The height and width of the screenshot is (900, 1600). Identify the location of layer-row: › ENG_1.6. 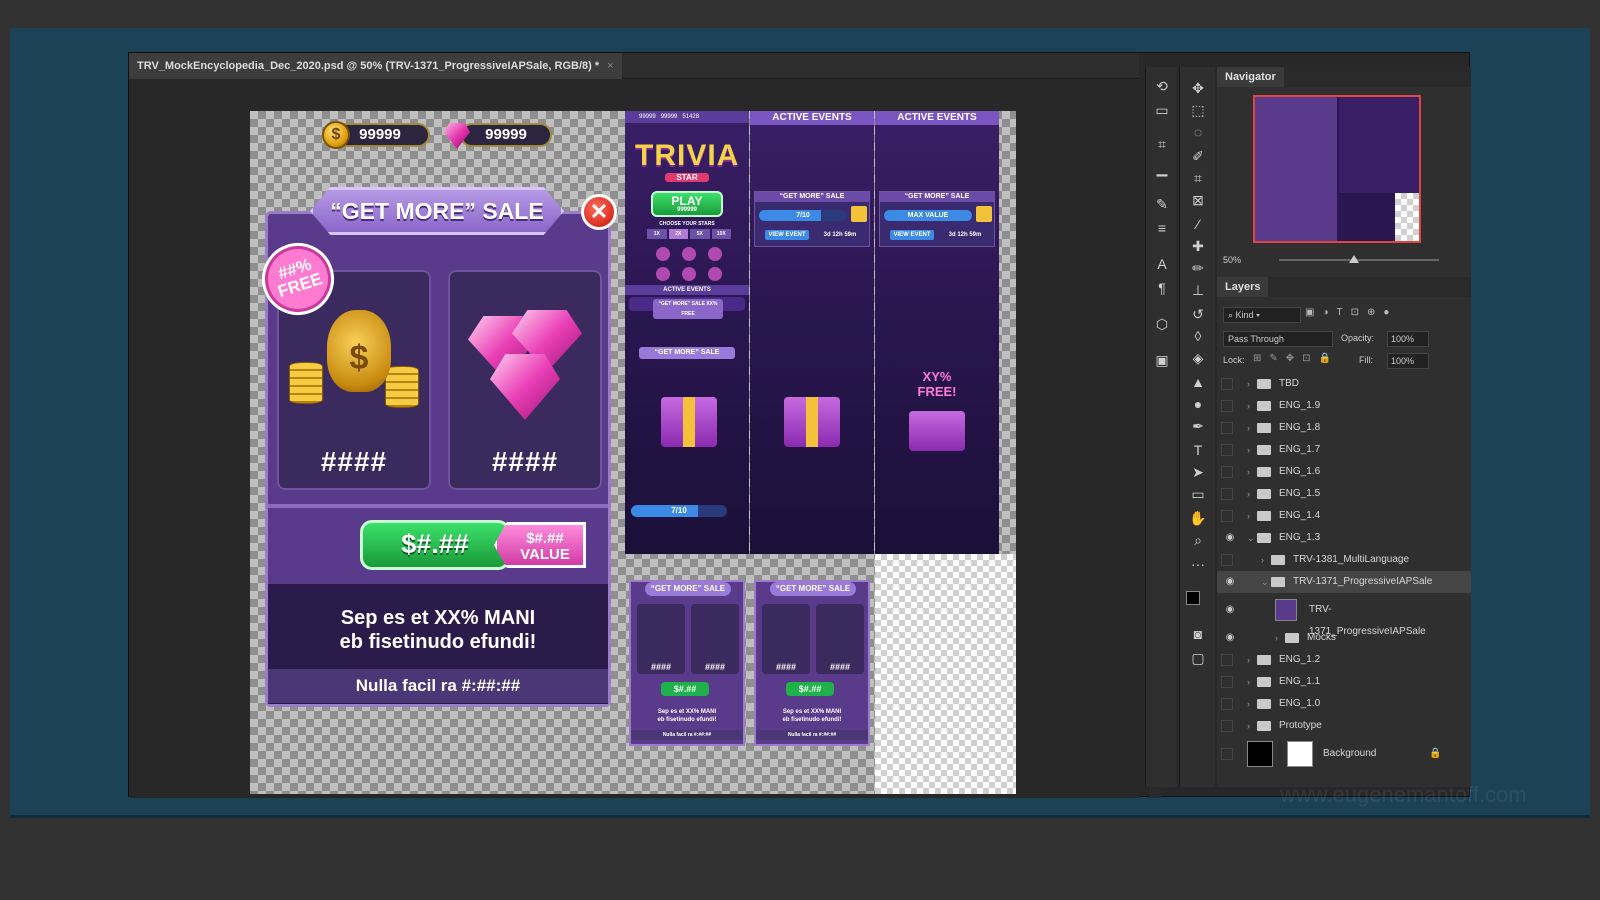
(1332, 472).